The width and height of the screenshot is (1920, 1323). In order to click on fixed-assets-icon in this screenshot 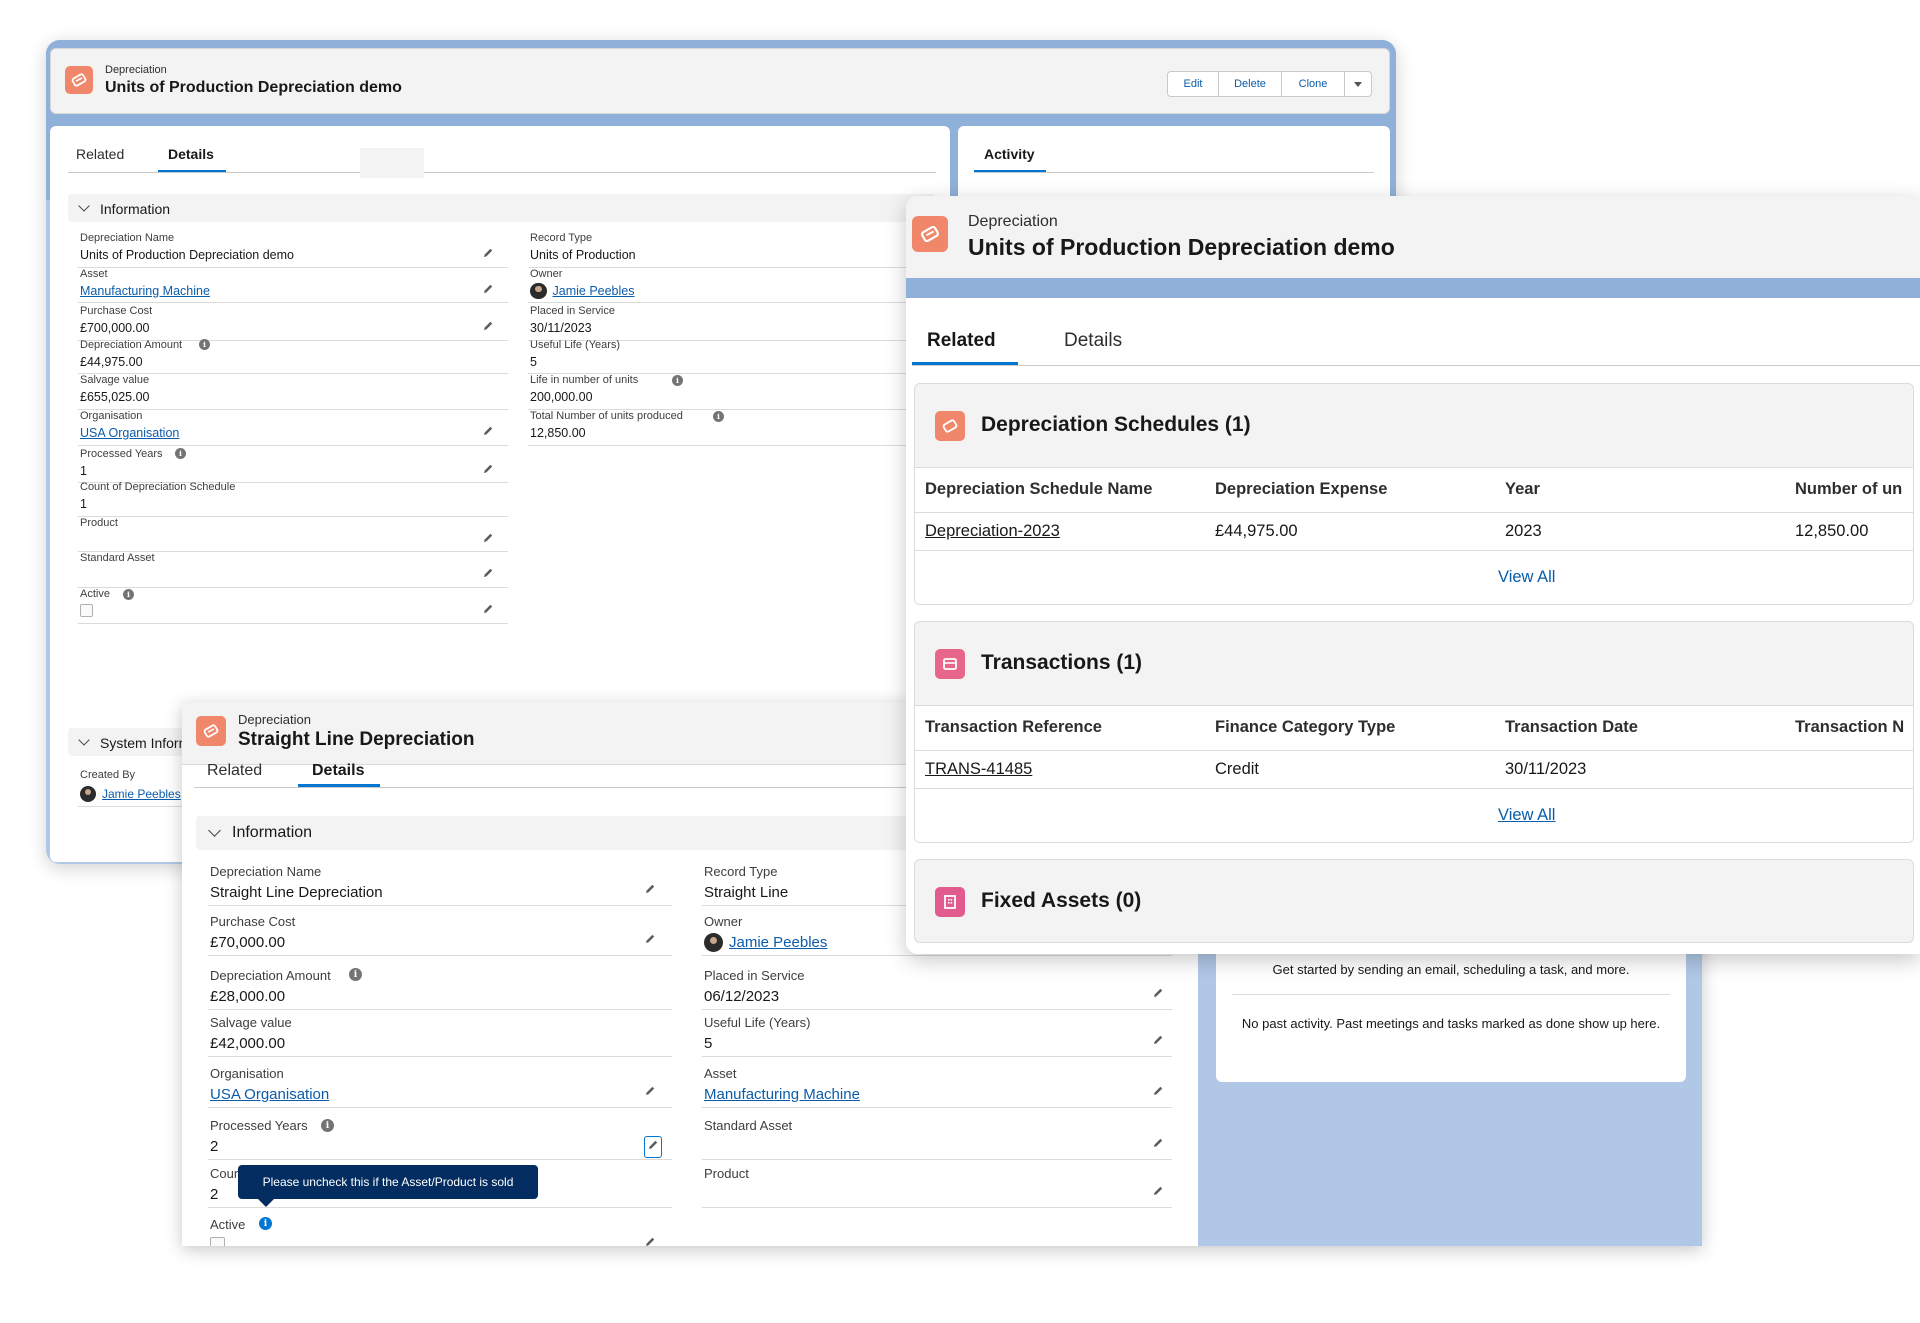, I will do `click(950, 902)`.